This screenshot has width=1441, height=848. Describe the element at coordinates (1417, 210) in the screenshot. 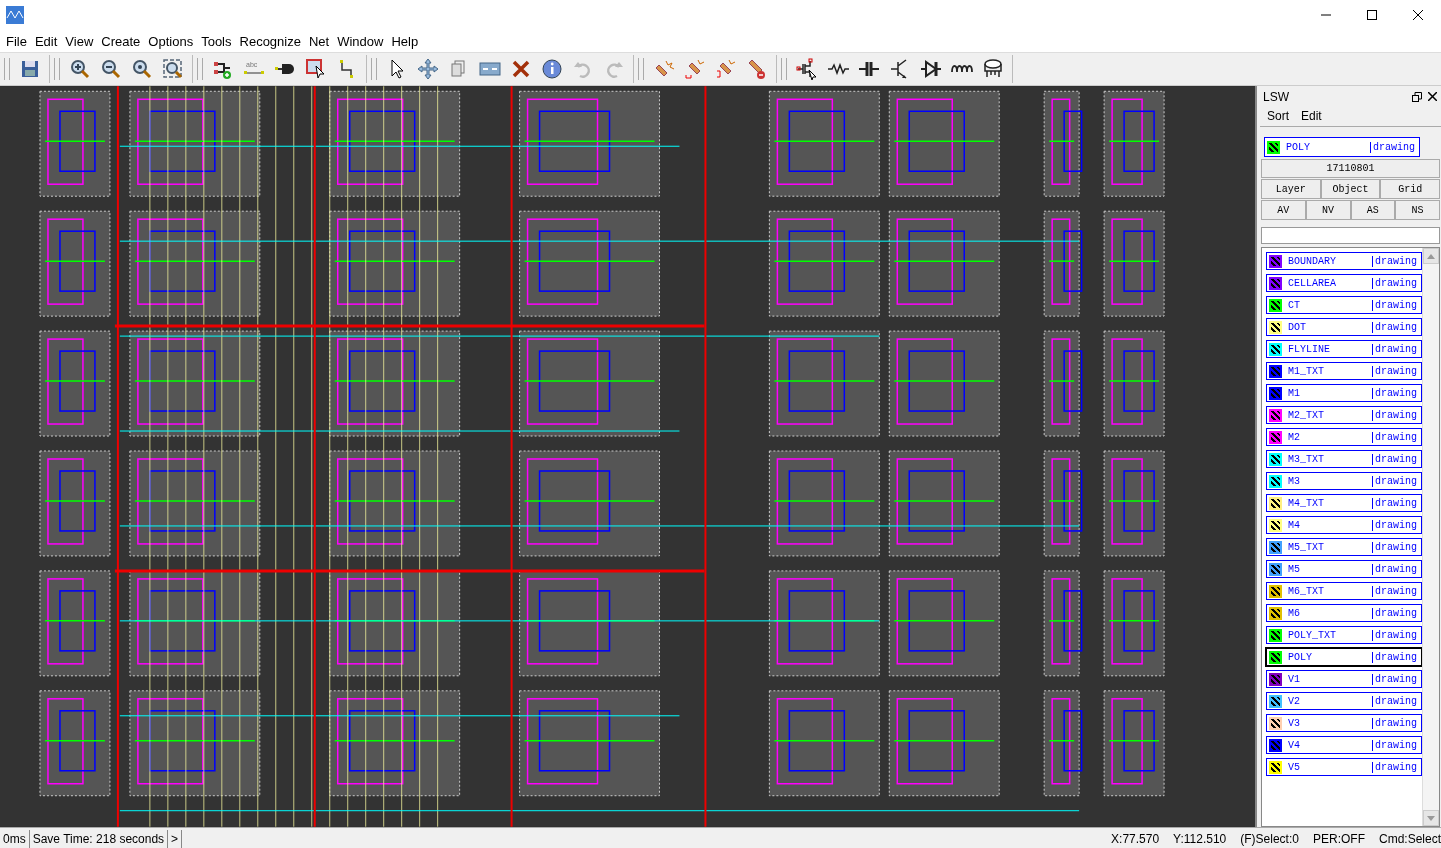

I see `panel-button: NS` at that location.